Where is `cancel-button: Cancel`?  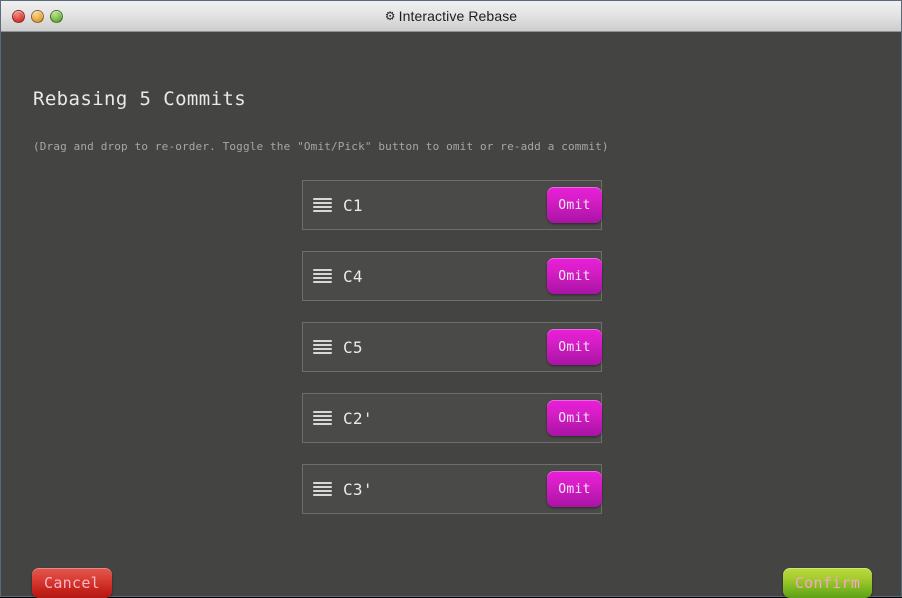
cancel-button: Cancel is located at coordinates (72, 583).